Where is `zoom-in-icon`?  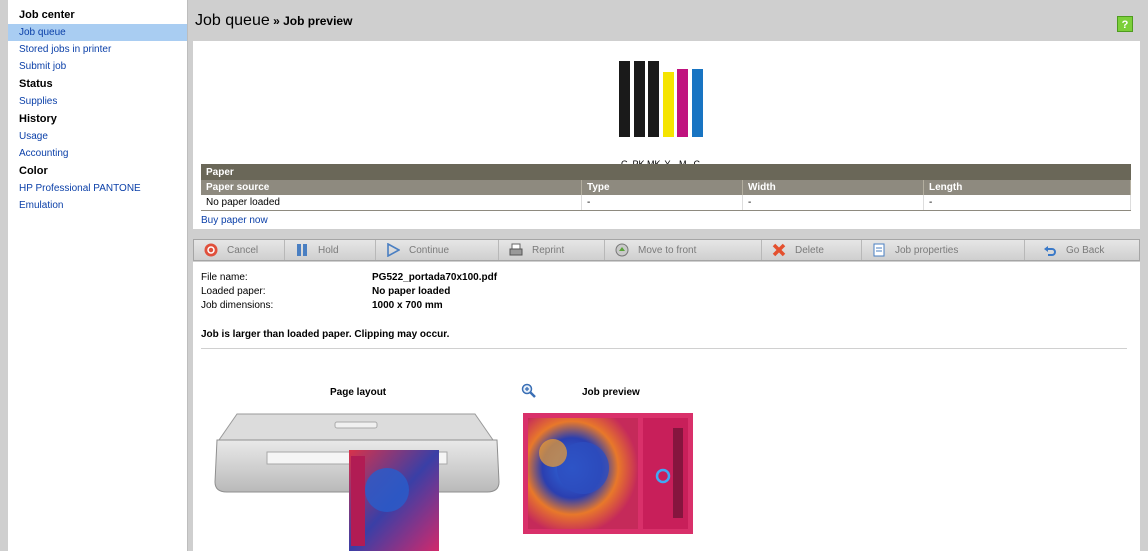 zoom-in-icon is located at coordinates (529, 391).